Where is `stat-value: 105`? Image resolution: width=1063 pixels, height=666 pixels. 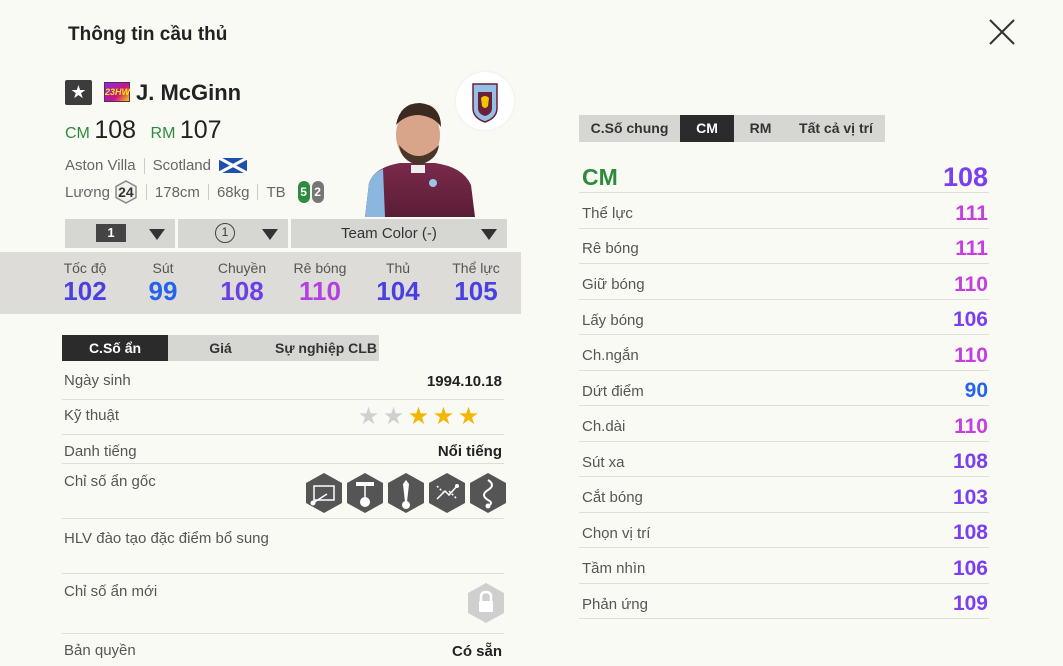 stat-value: 105 is located at coordinates (476, 291).